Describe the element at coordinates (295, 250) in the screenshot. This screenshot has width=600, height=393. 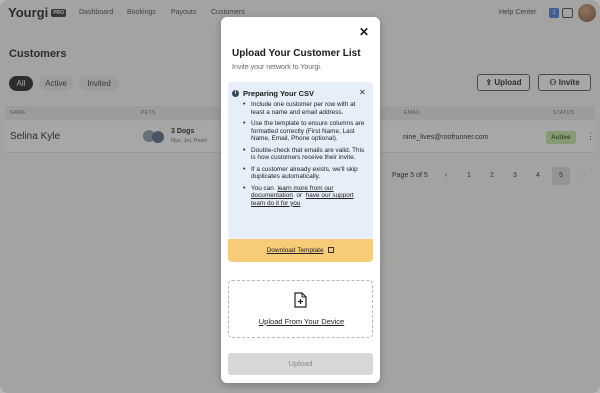
I see `download-template-label: Download Template` at that location.